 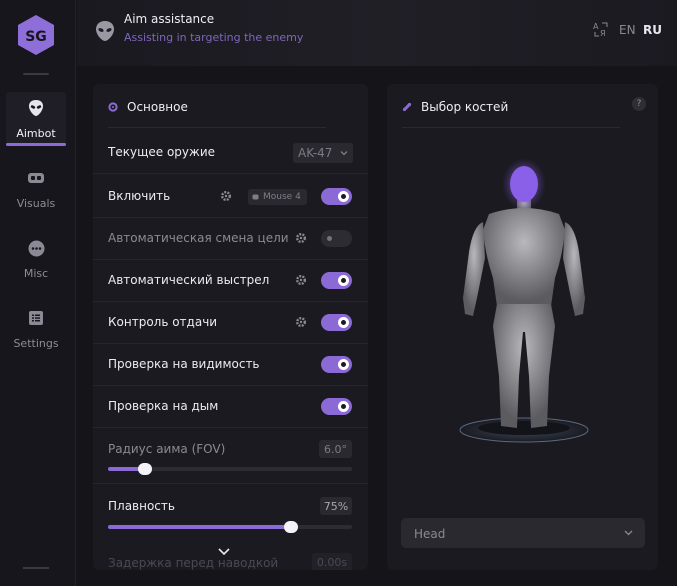 What do you see at coordinates (230, 456) in the screenshot?
I see `fov-slider-row: Радиус аима (FOV) 6.0°` at bounding box center [230, 456].